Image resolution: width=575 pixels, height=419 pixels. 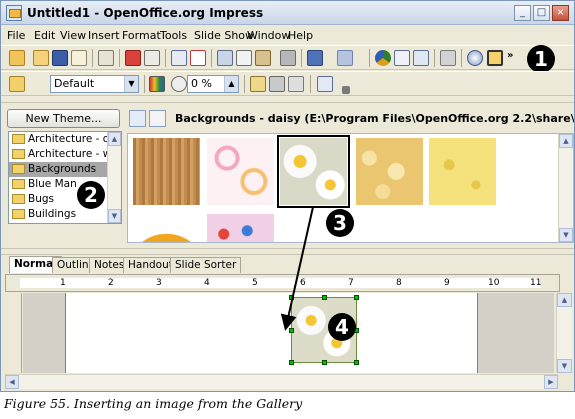 What do you see at coordinates (166, 228) in the screenshot?
I see `thumbnail-orange` at bounding box center [166, 228].